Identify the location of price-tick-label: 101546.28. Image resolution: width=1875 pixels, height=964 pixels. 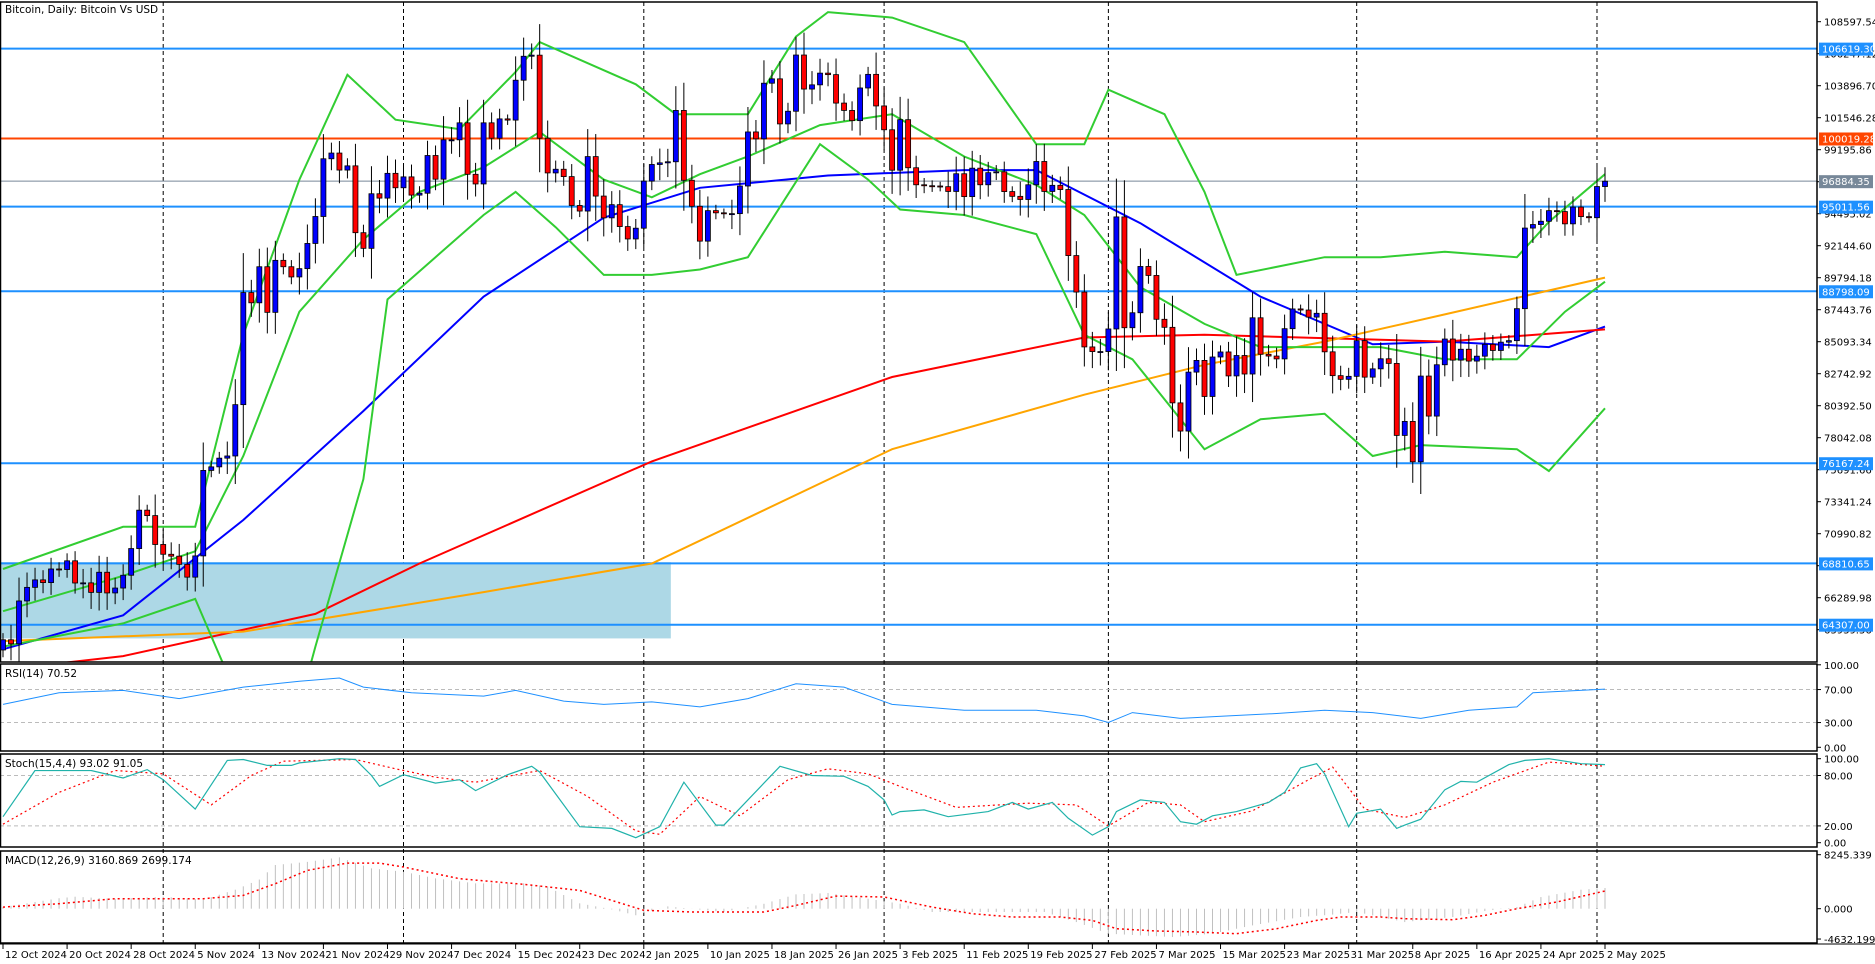
(1849, 119).